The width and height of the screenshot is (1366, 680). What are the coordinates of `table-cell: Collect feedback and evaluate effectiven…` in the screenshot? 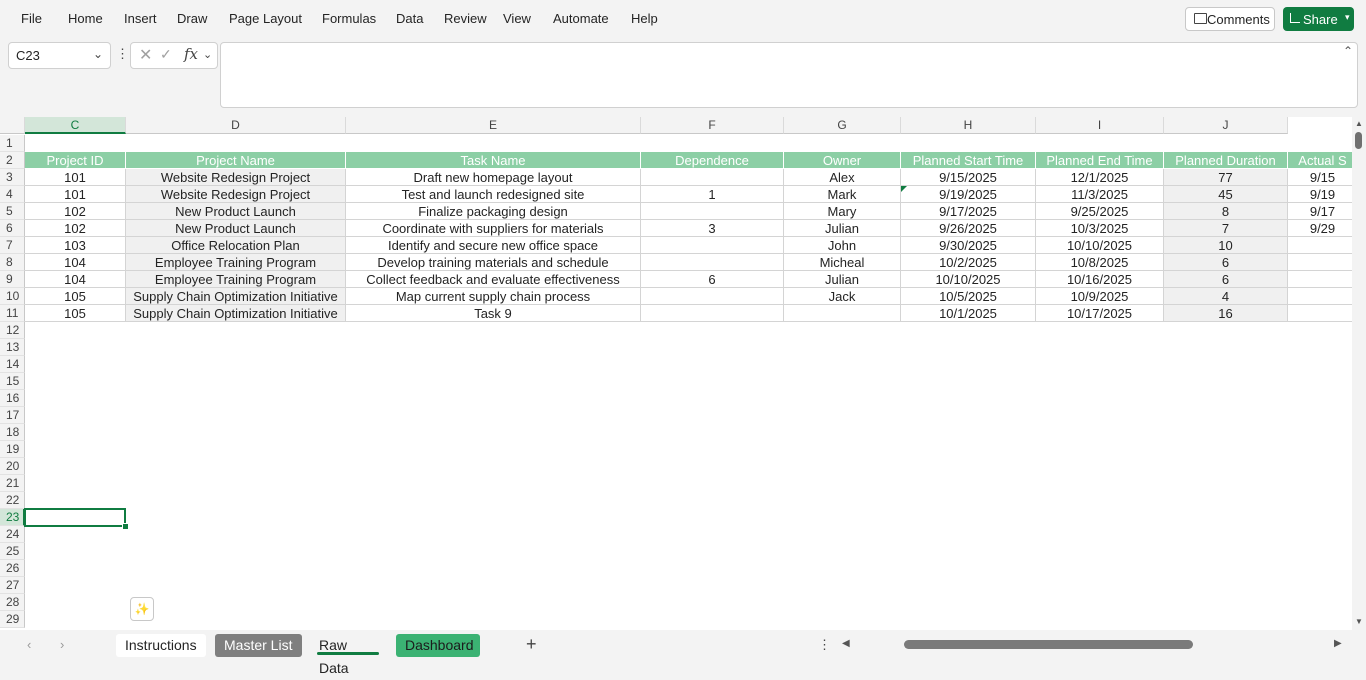 It's located at (493, 279).